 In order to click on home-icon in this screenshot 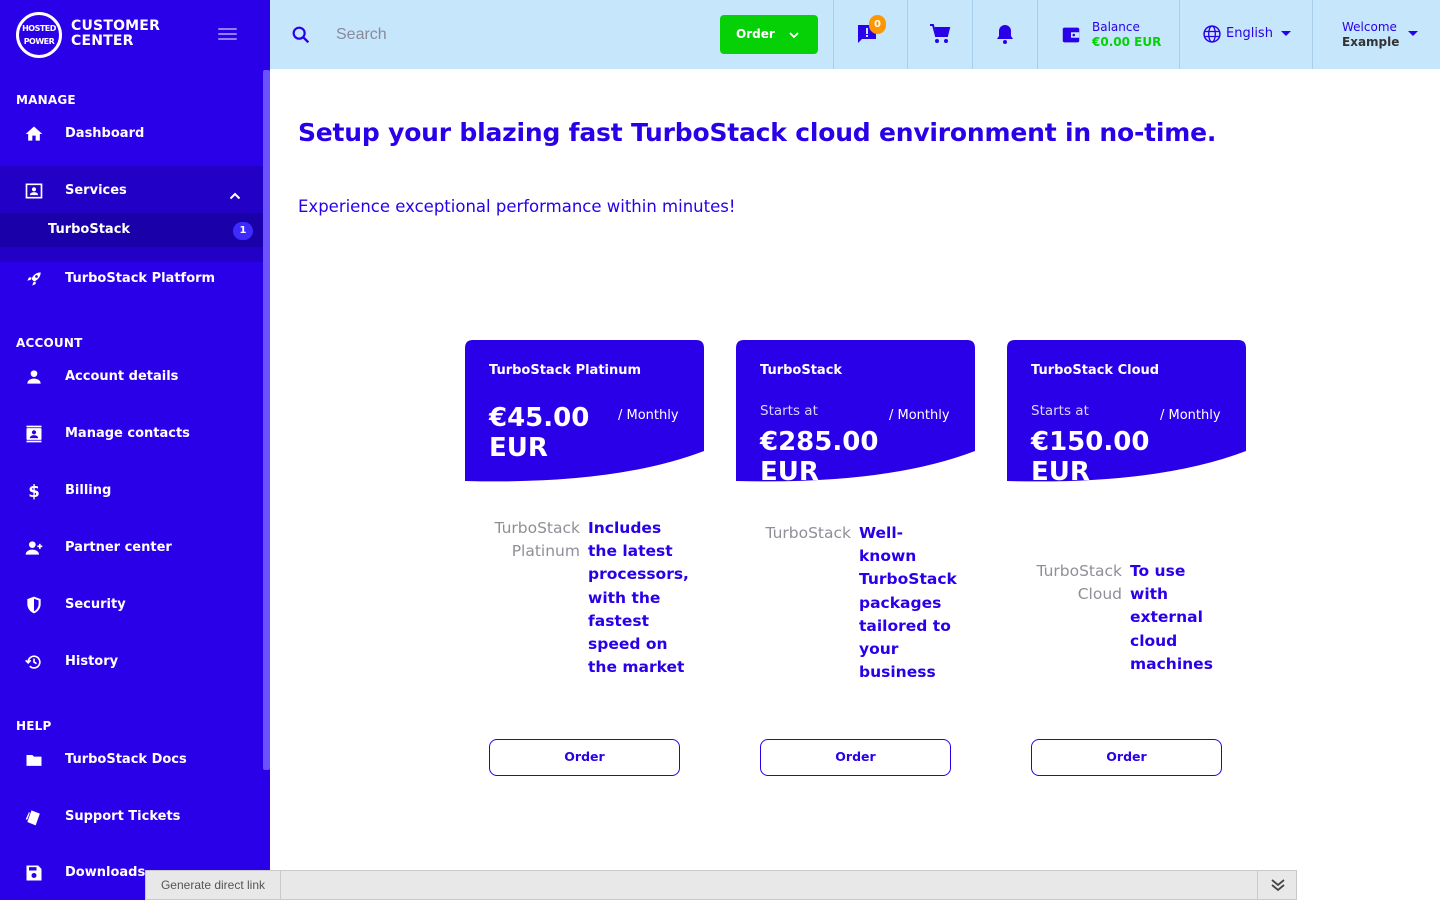, I will do `click(34, 133)`.